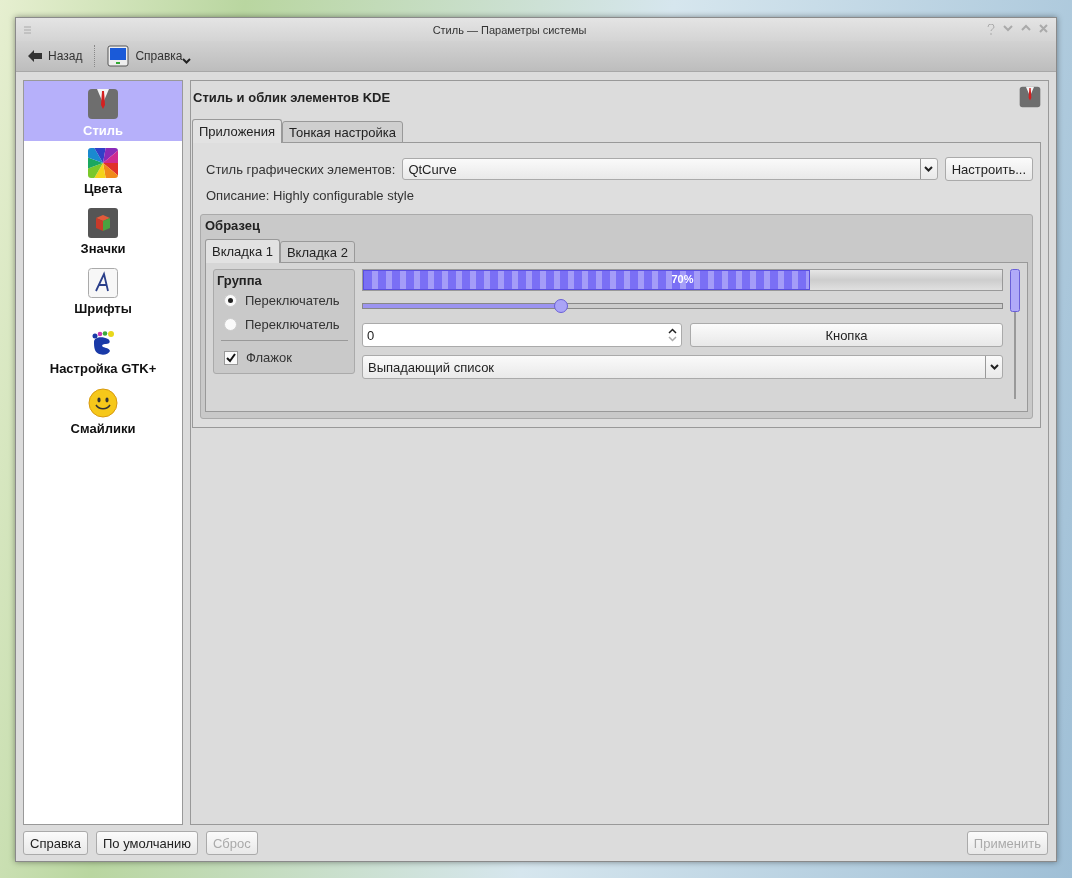 This screenshot has width=1072, height=878. I want to click on sidebar-item: Цвета, so click(103, 171).